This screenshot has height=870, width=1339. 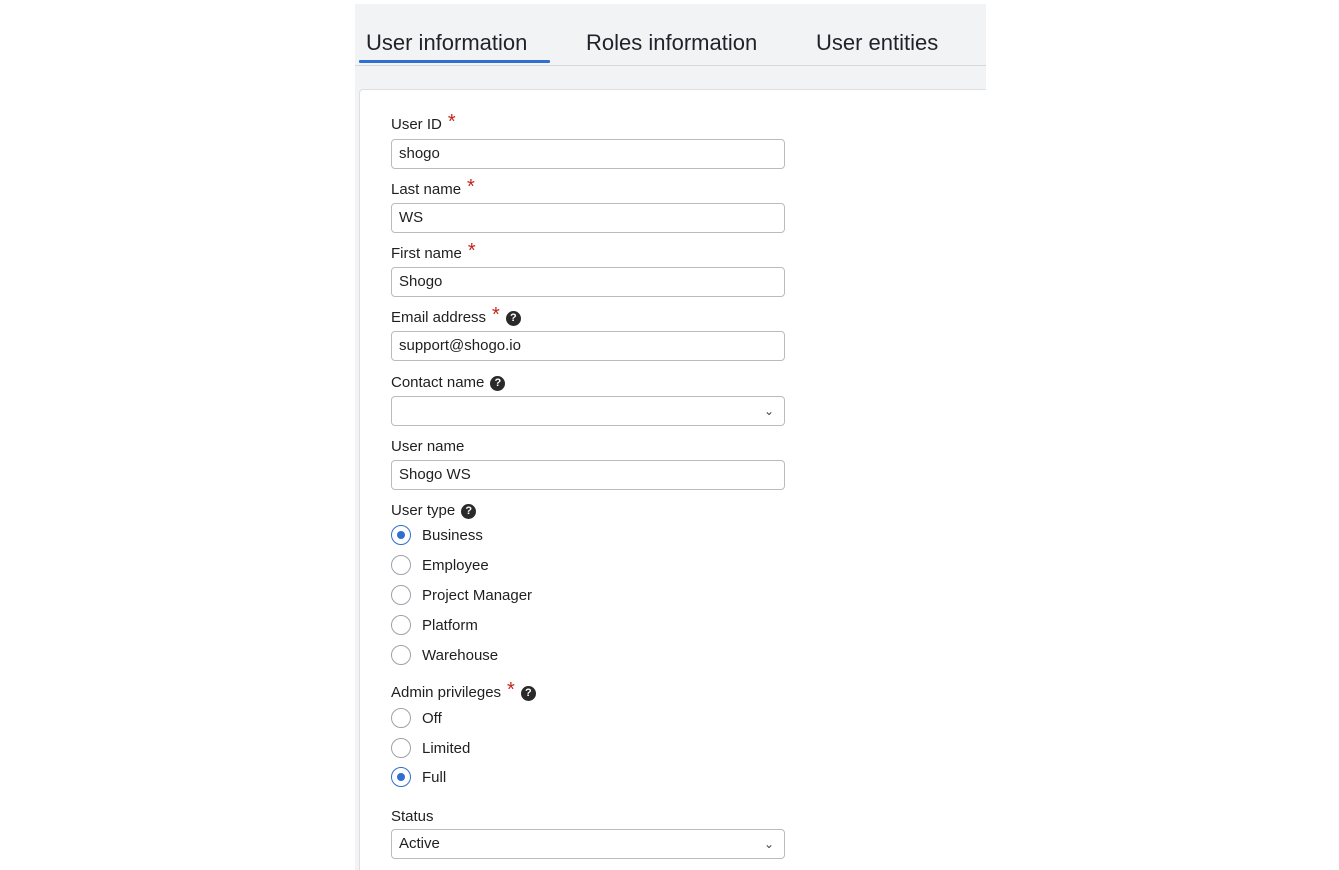 I want to click on radio-label: Employee, so click(x=455, y=565).